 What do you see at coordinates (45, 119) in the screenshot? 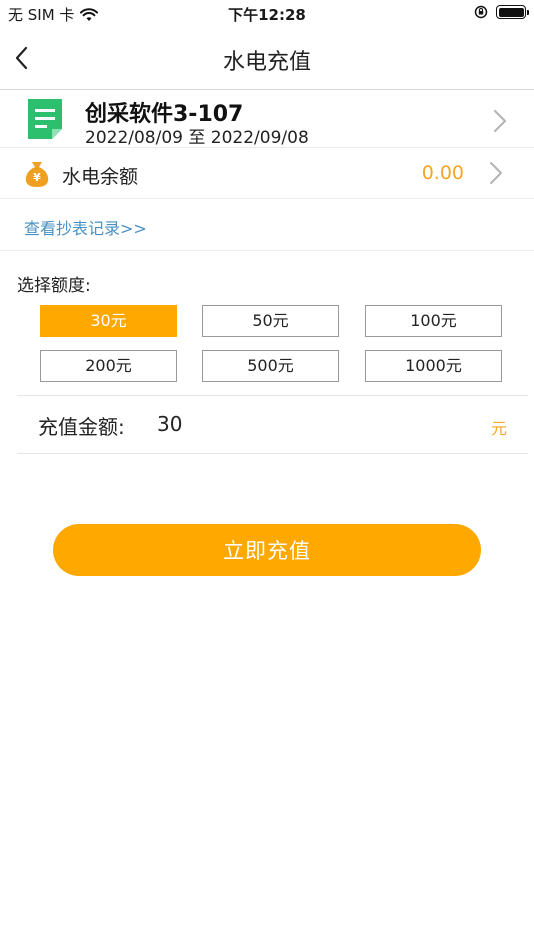
I see `document-icon` at bounding box center [45, 119].